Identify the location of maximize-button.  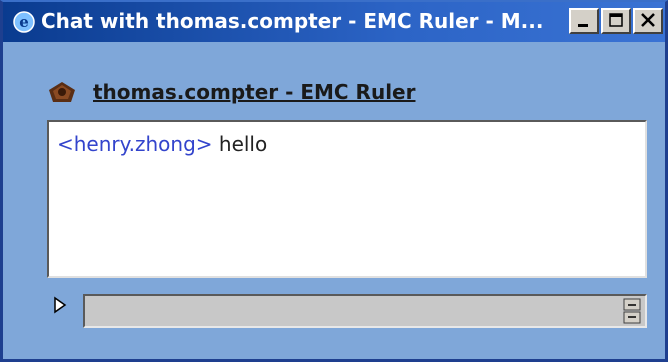
(616, 21).